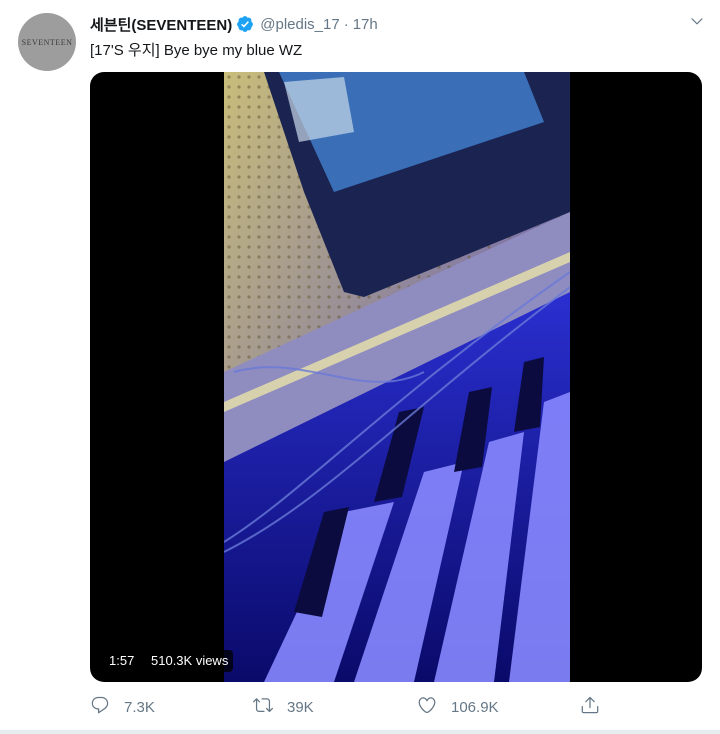 The width and height of the screenshot is (720, 734). Describe the element at coordinates (299, 24) in the screenshot. I see `handle: @pledis_17` at that location.